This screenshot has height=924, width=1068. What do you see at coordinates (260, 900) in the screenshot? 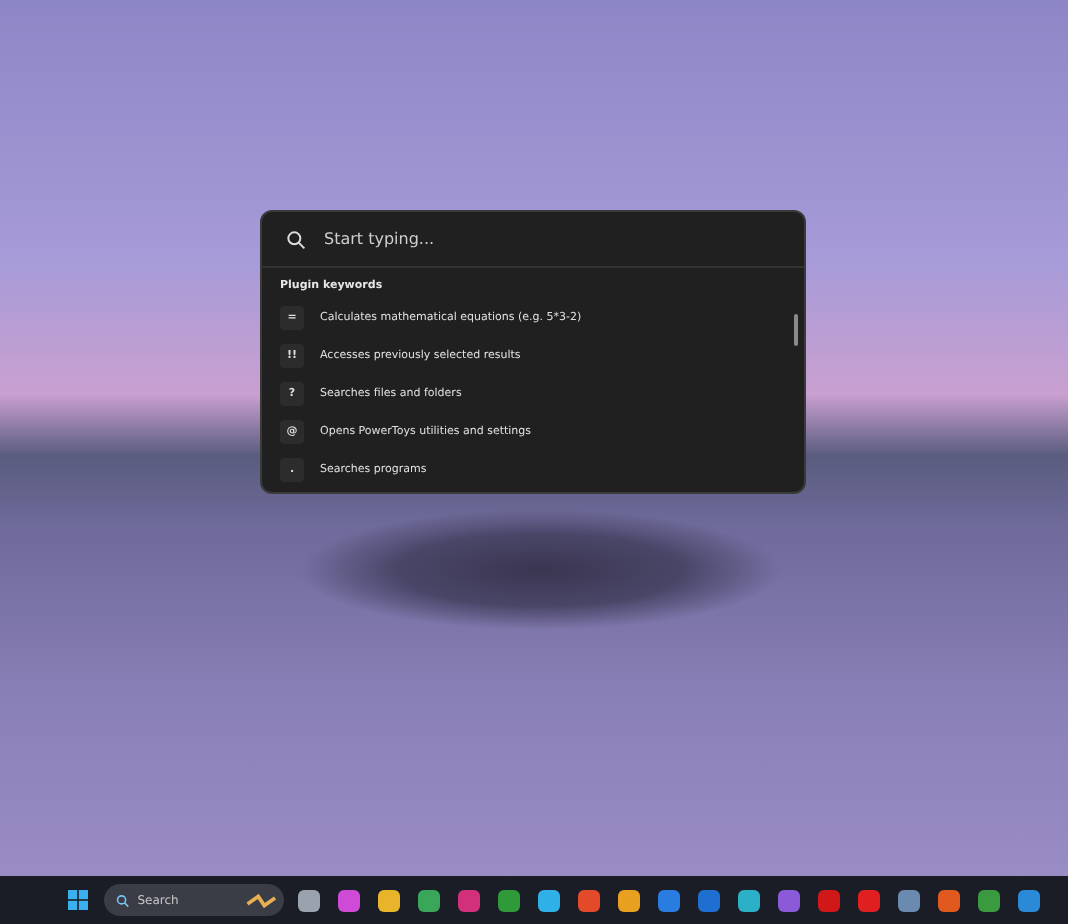
I see `decoration-icon` at bounding box center [260, 900].